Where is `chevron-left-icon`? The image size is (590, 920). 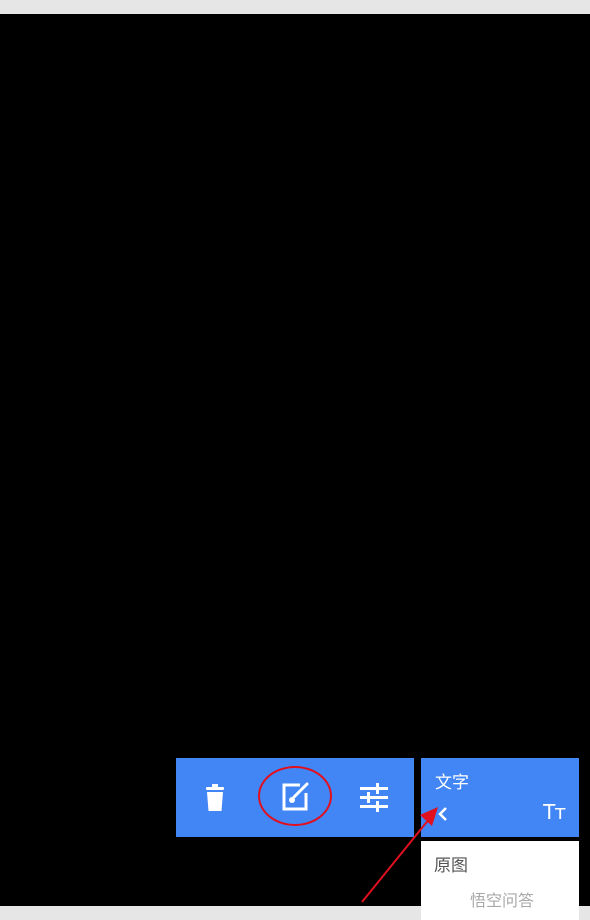
chevron-left-icon is located at coordinates (442, 814).